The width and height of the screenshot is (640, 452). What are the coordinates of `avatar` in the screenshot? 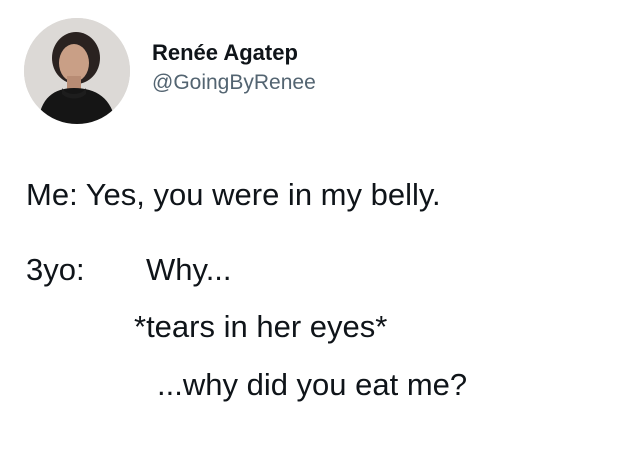 It's located at (77, 71).